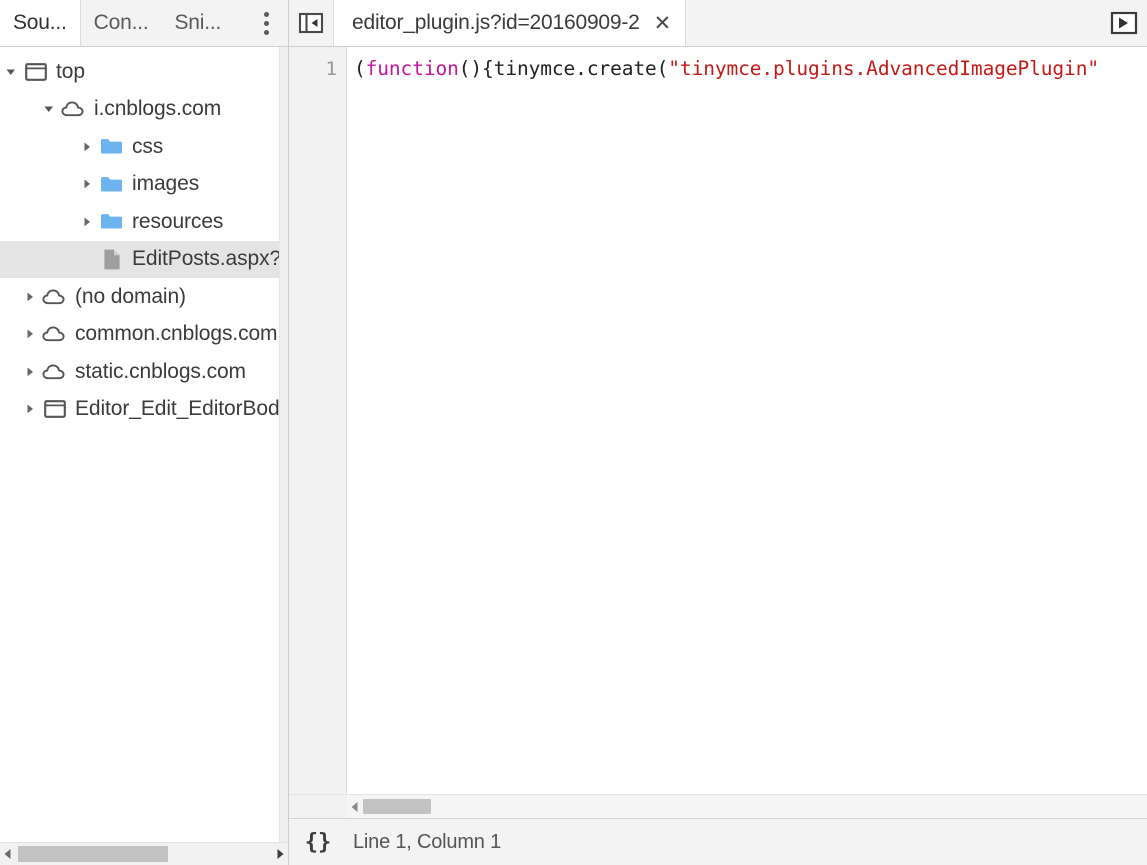 Image resolution: width=1147 pixels, height=865 pixels. Describe the element at coordinates (93, 854) in the screenshot. I see `navigator-hscroll-thumb` at that location.